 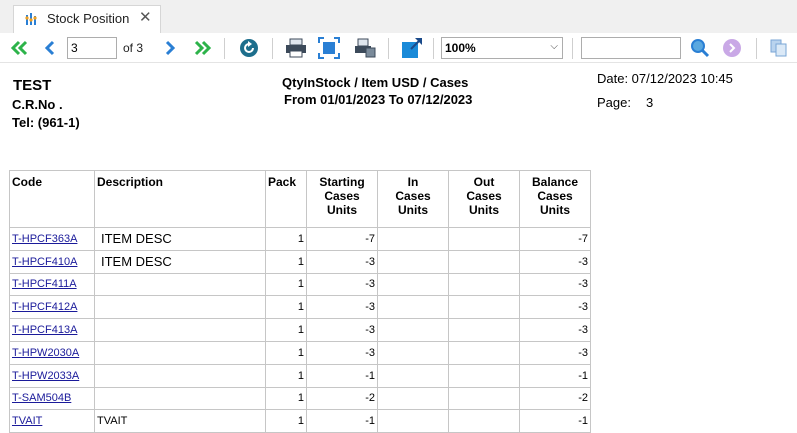 I want to click on table-row: TVAIT TVAIT 1 -1 -1, so click(x=300, y=421).